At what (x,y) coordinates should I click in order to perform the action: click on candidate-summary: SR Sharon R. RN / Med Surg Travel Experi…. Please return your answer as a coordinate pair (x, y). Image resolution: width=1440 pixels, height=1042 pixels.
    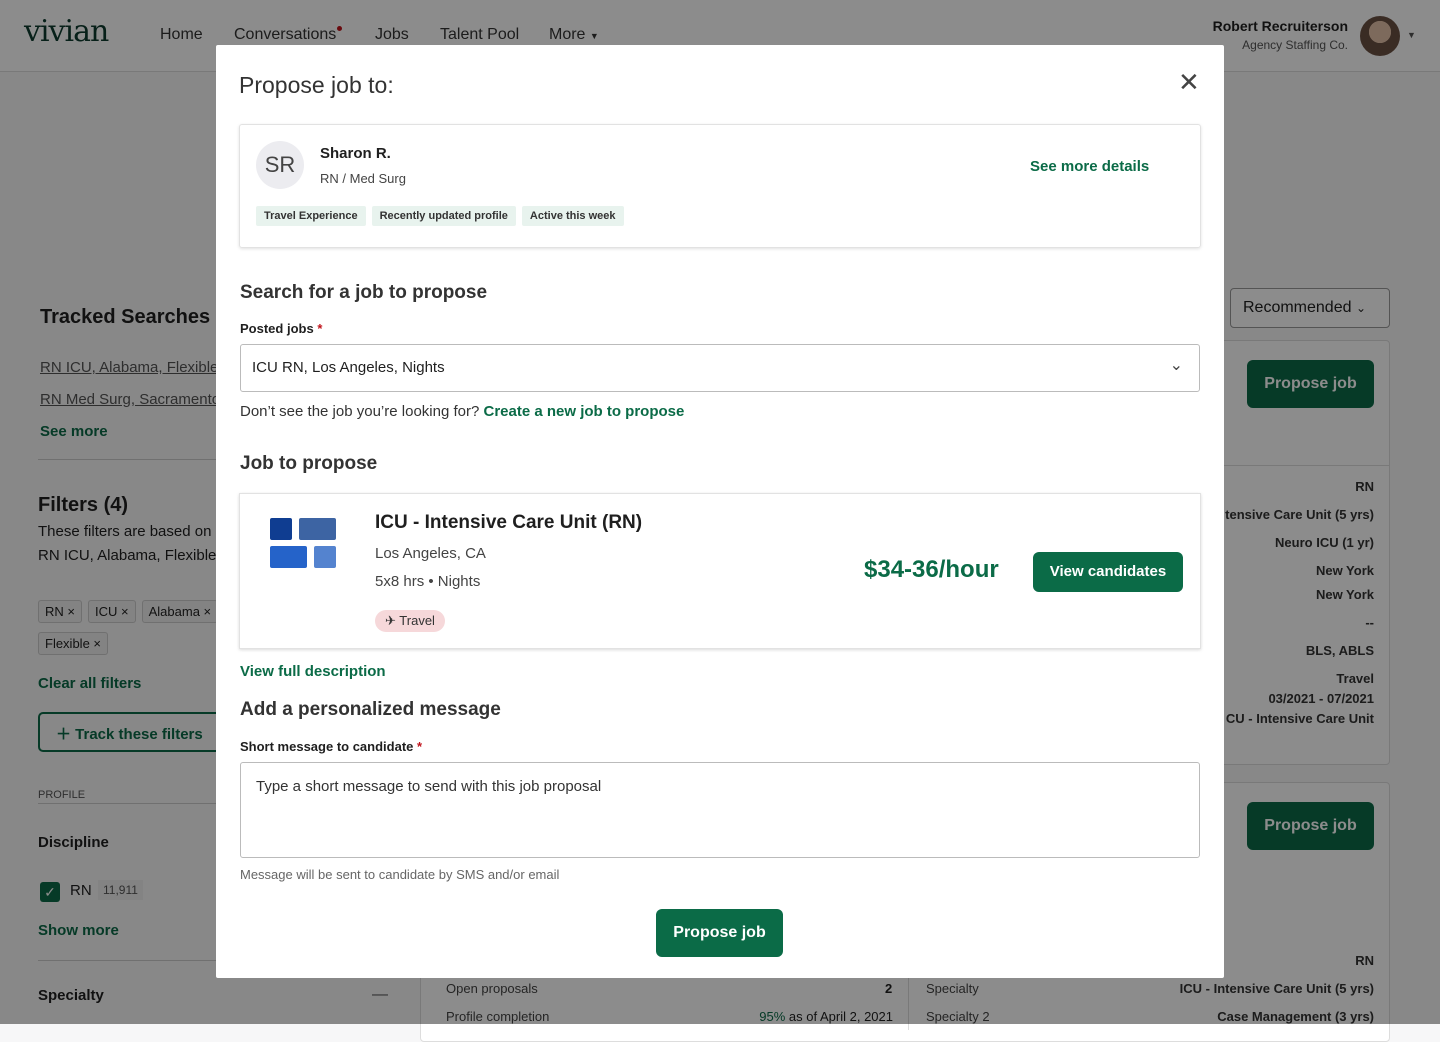
    Looking at the image, I should click on (720, 186).